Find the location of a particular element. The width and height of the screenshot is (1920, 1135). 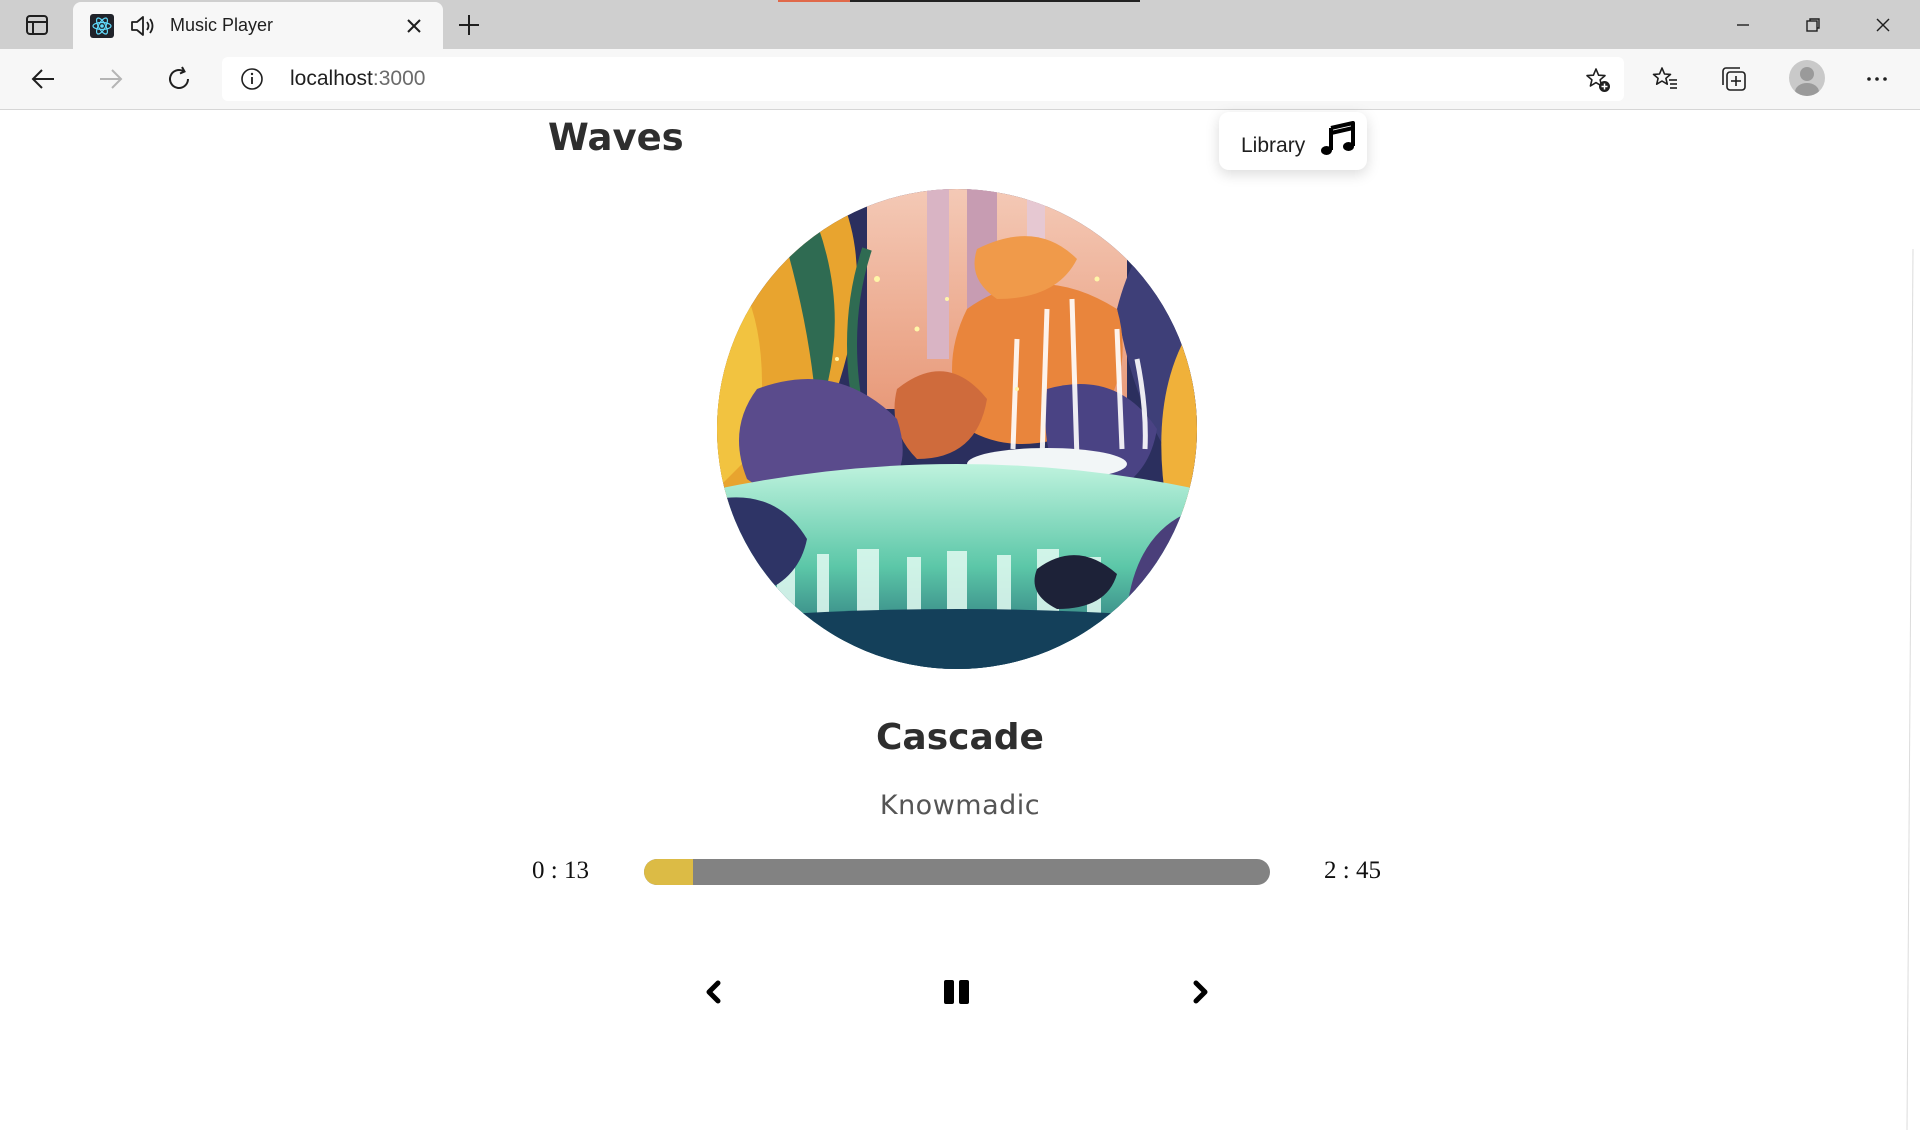

forward-button is located at coordinates (111, 79).